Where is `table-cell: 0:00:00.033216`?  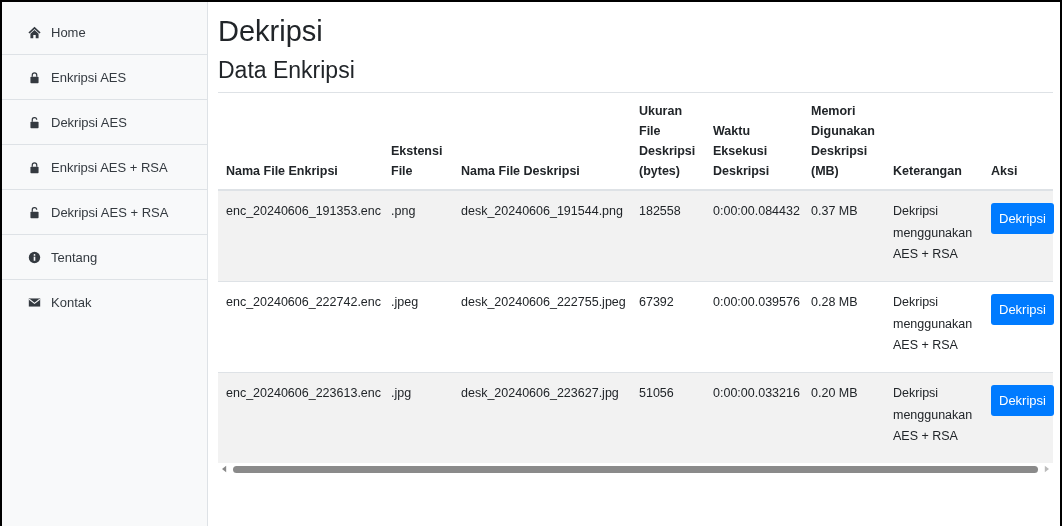
table-cell: 0:00:00.033216 is located at coordinates (756, 393).